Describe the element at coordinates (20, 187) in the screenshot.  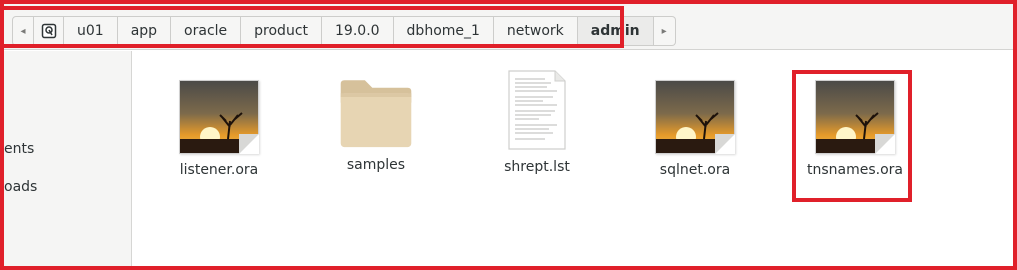
I see `sidebar-item-downloads: oads` at that location.